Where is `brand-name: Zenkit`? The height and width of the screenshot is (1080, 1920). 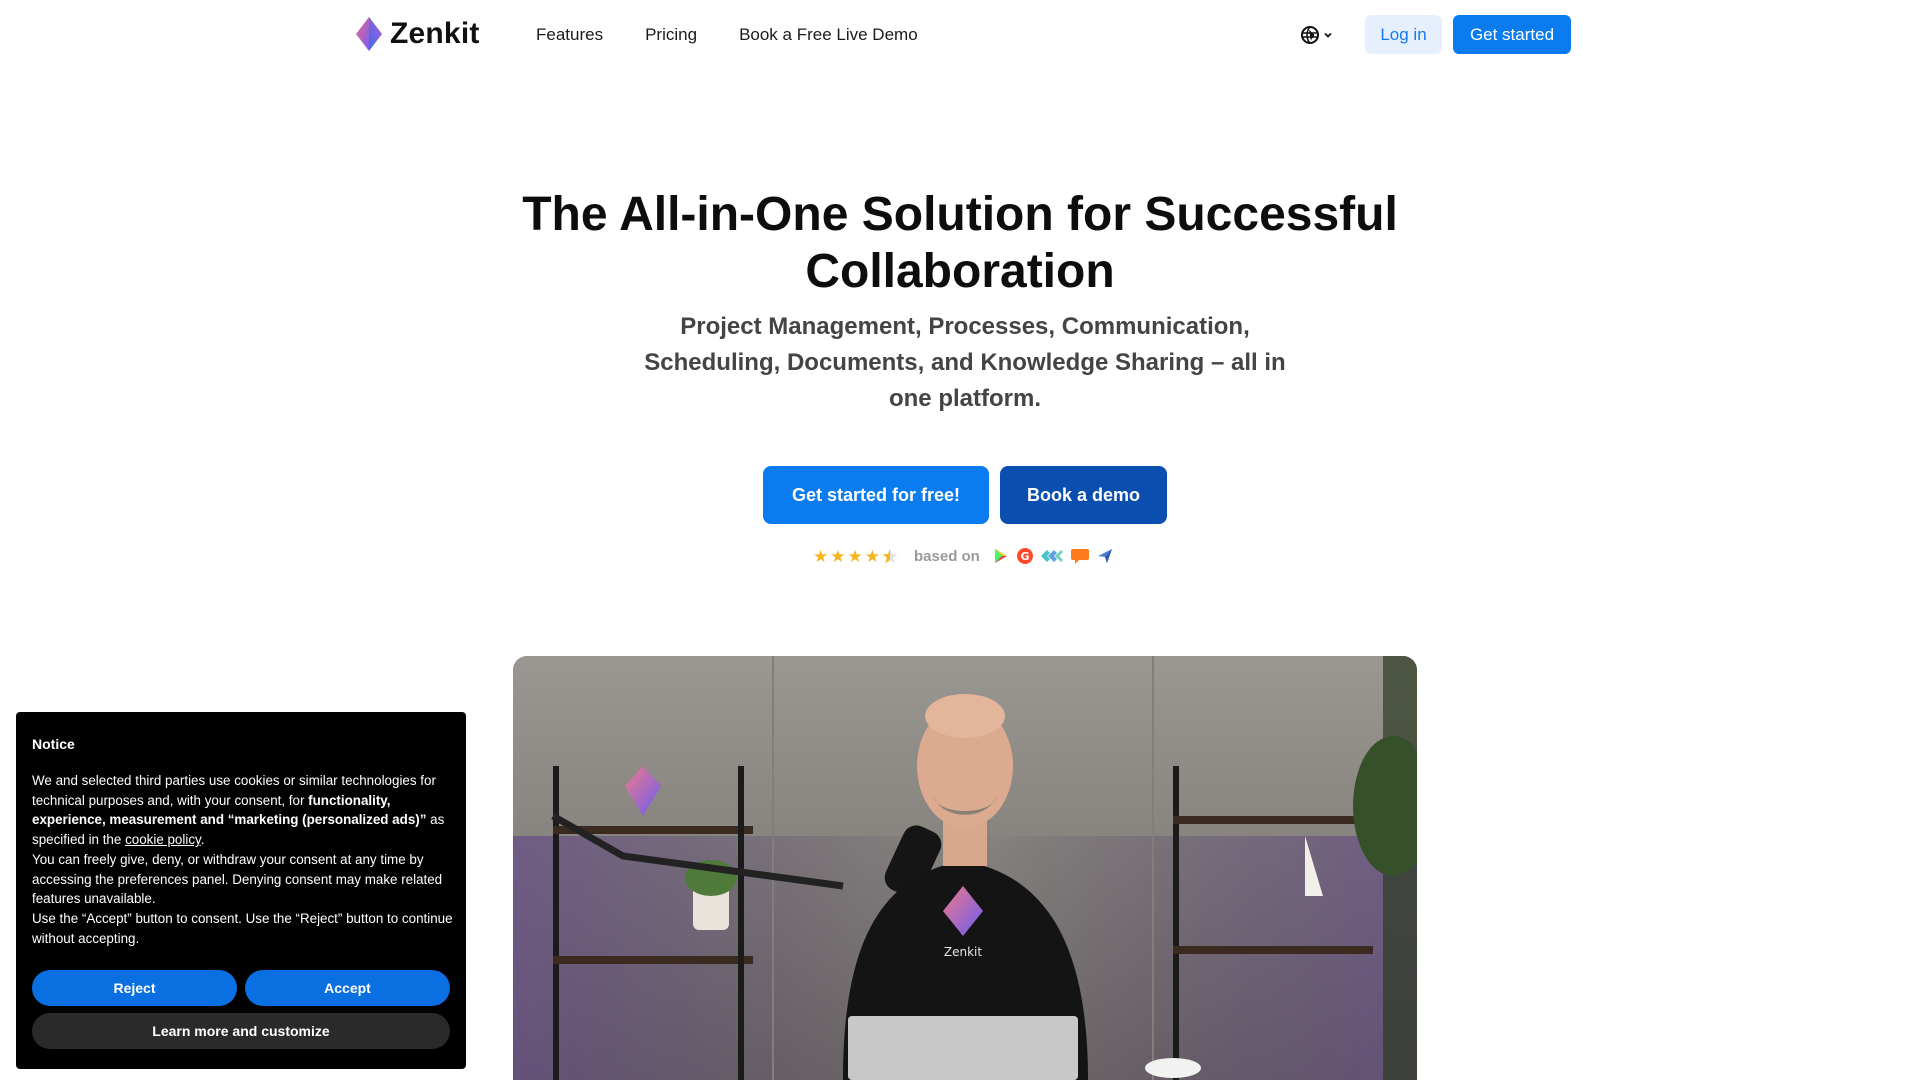 brand-name: Zenkit is located at coordinates (435, 33).